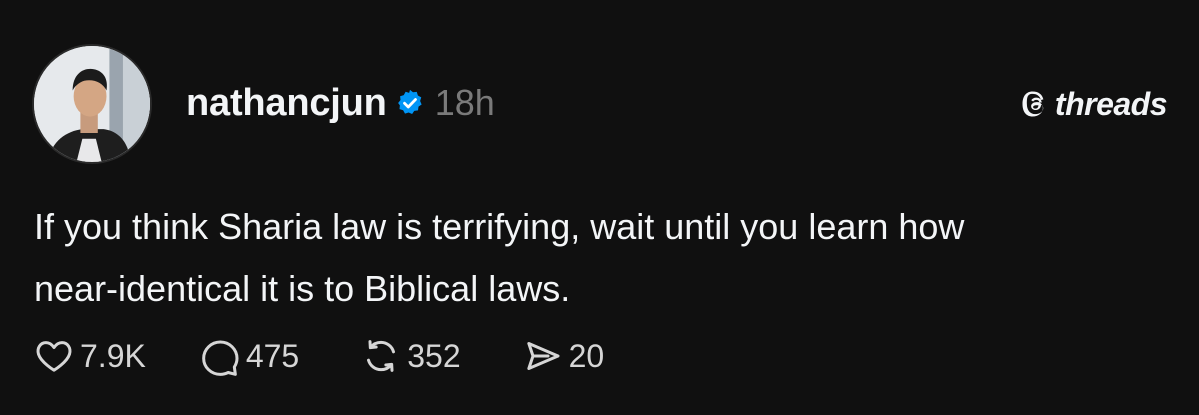 The width and height of the screenshot is (1199, 415). Describe the element at coordinates (465, 103) in the screenshot. I see `post-timestamp: 18h` at that location.